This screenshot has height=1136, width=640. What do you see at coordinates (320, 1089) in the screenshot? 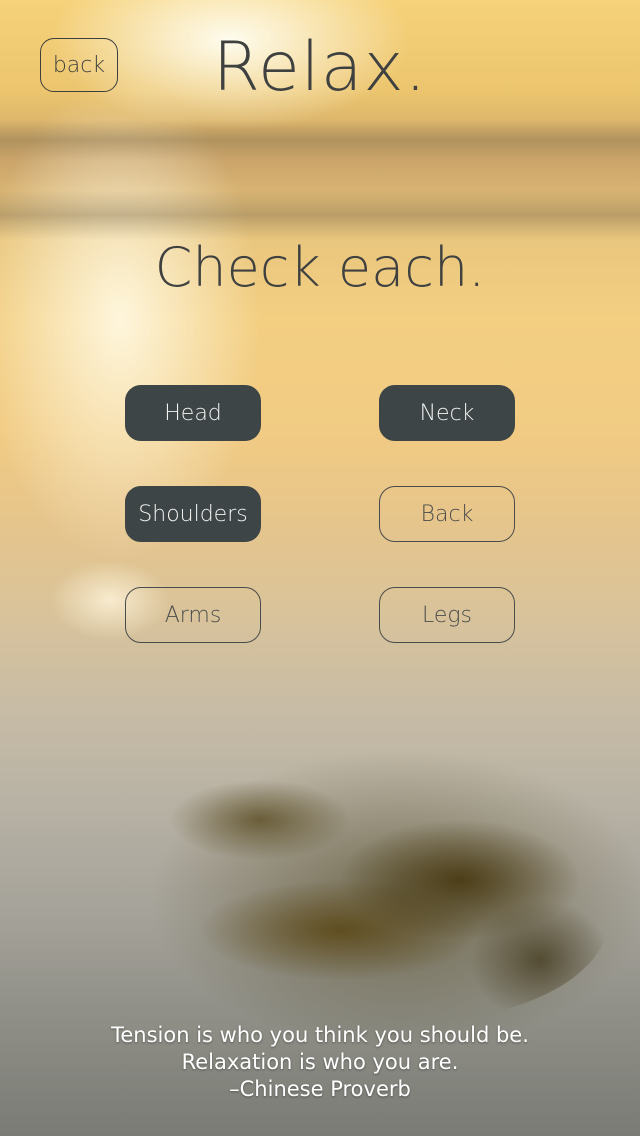
I see `quote-attribution: –Chinese Proverb` at bounding box center [320, 1089].